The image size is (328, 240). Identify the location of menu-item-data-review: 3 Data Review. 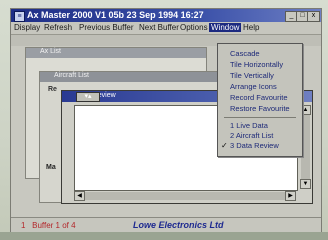
(254, 145).